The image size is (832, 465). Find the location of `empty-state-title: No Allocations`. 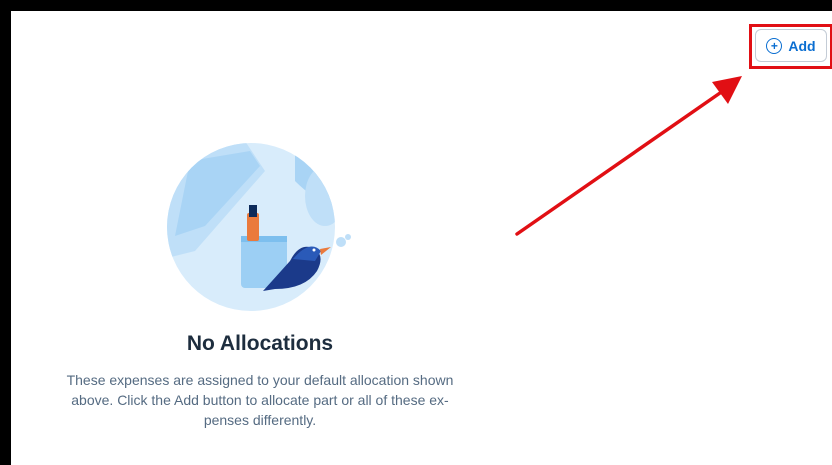

empty-state-title: No Allocations is located at coordinates (260, 343).